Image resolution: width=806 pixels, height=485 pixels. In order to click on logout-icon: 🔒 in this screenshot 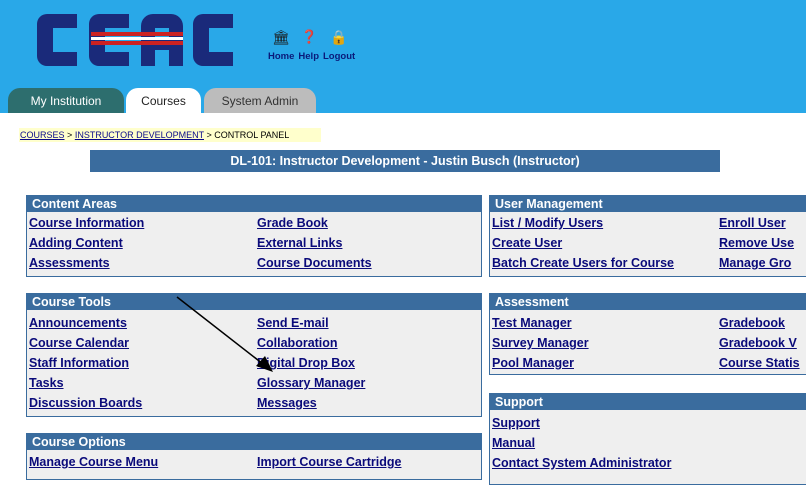, I will do `click(338, 38)`.